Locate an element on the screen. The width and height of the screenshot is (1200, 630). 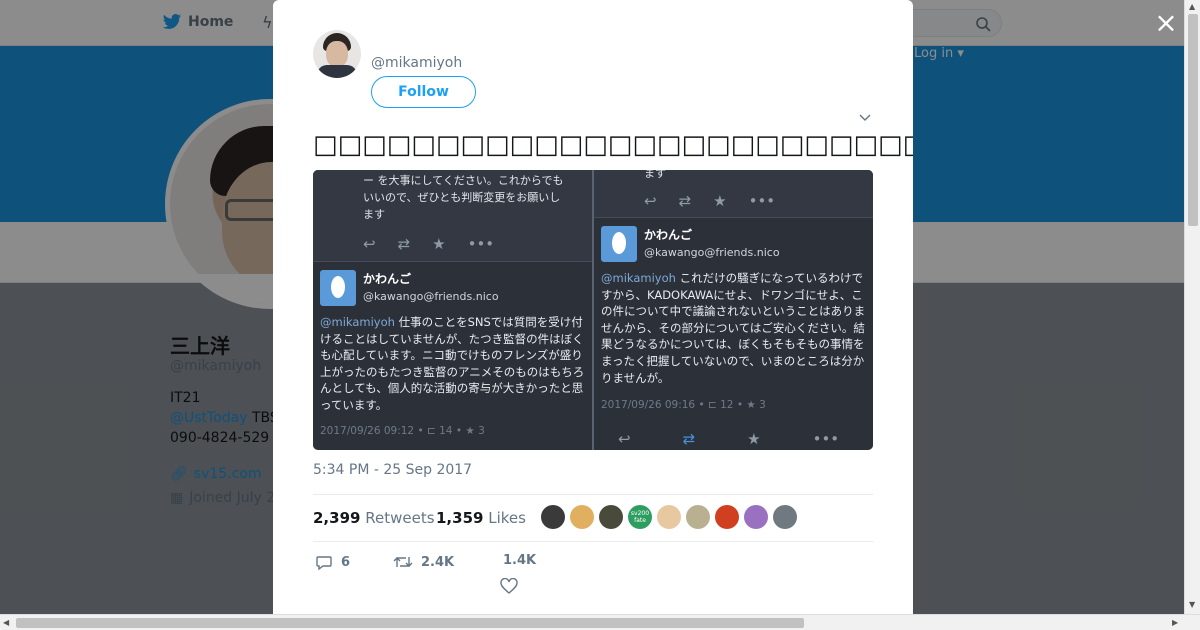
vertical-scrollbar: ▲ ▼ is located at coordinates (1192, 307).